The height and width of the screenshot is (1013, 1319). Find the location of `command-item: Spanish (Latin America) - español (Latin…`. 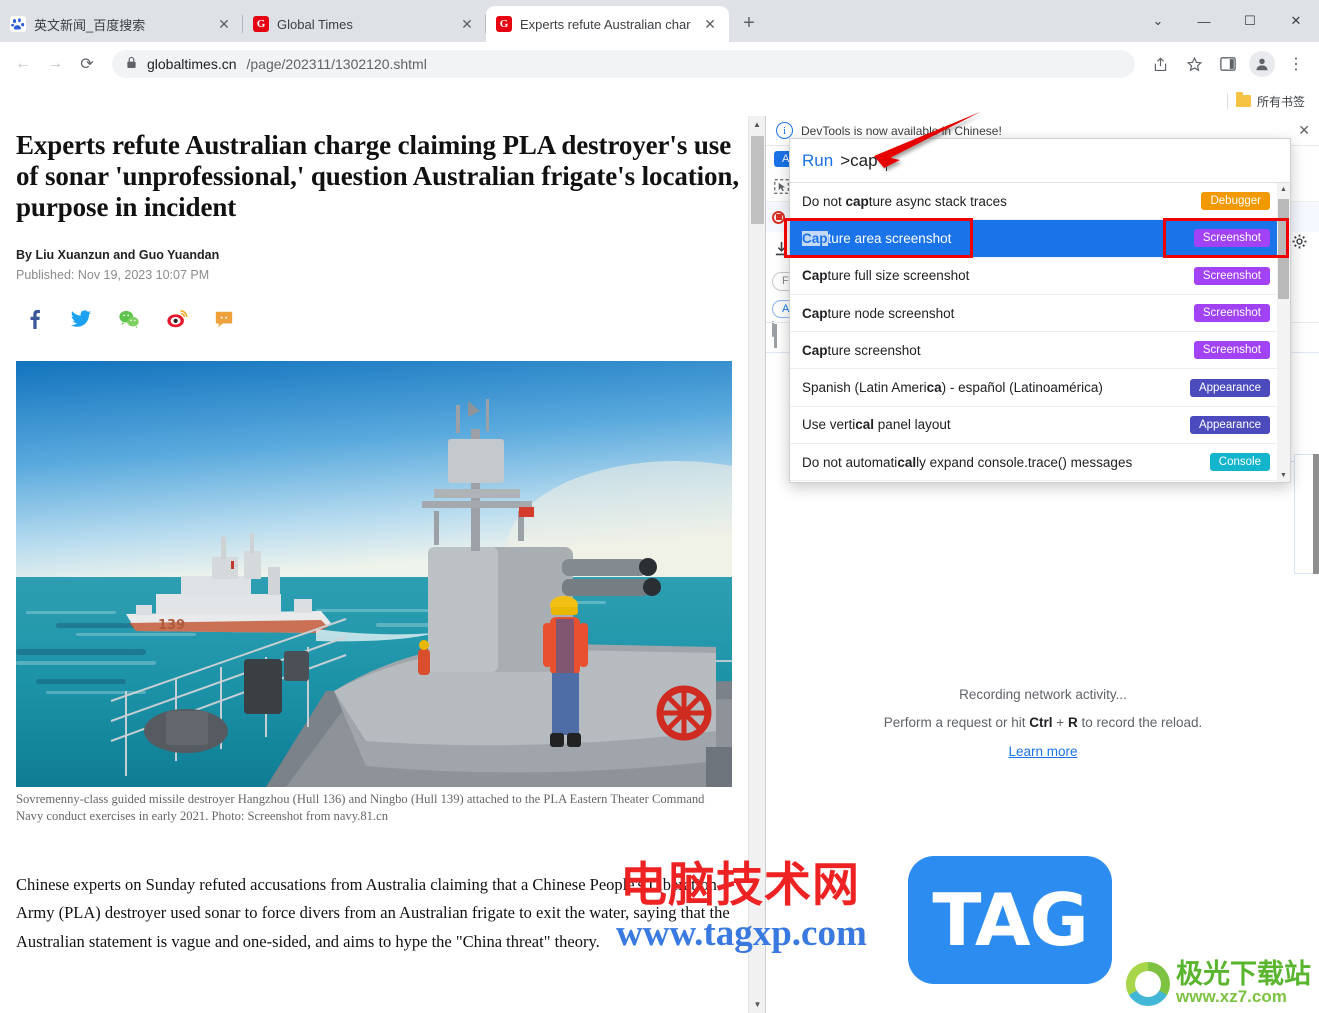

command-item: Spanish (Latin America) - español (Latin… is located at coordinates (1040, 388).